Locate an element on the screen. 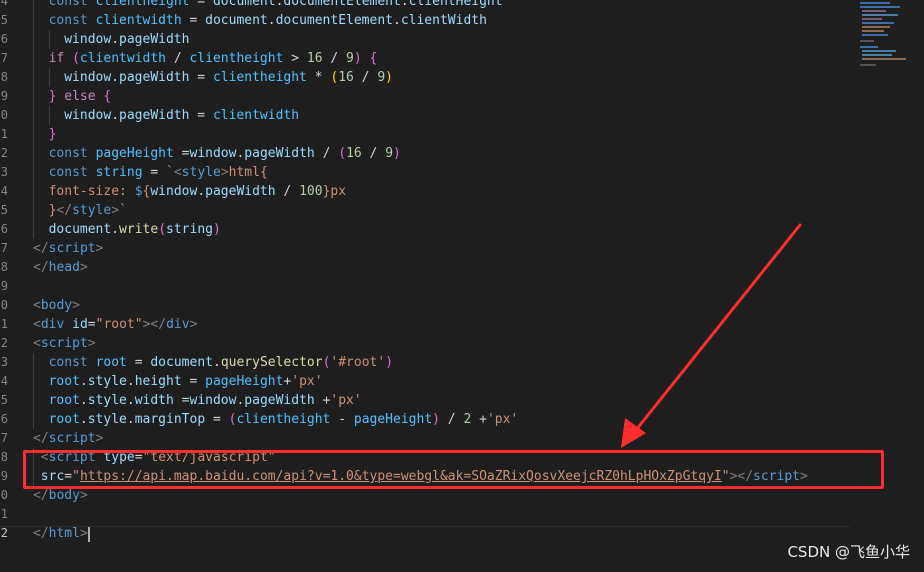 The width and height of the screenshot is (924, 572). watermark: CSDN @飞鱼小华 is located at coordinates (848, 552).